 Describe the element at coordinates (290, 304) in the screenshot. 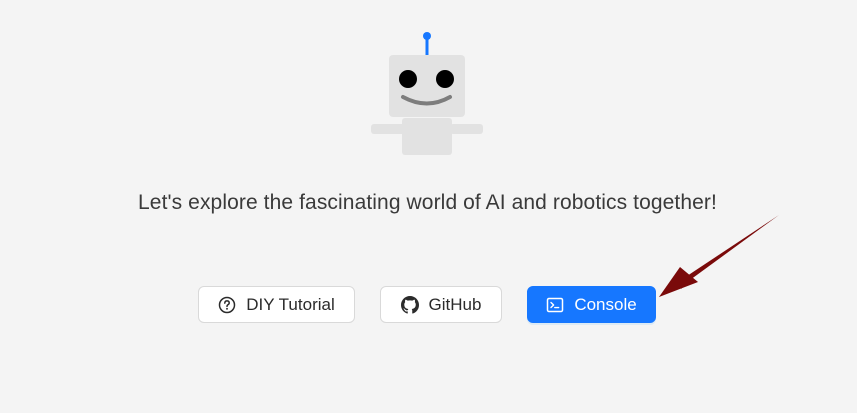

I see `diy-tutorial-label: DIY Tutorial` at that location.